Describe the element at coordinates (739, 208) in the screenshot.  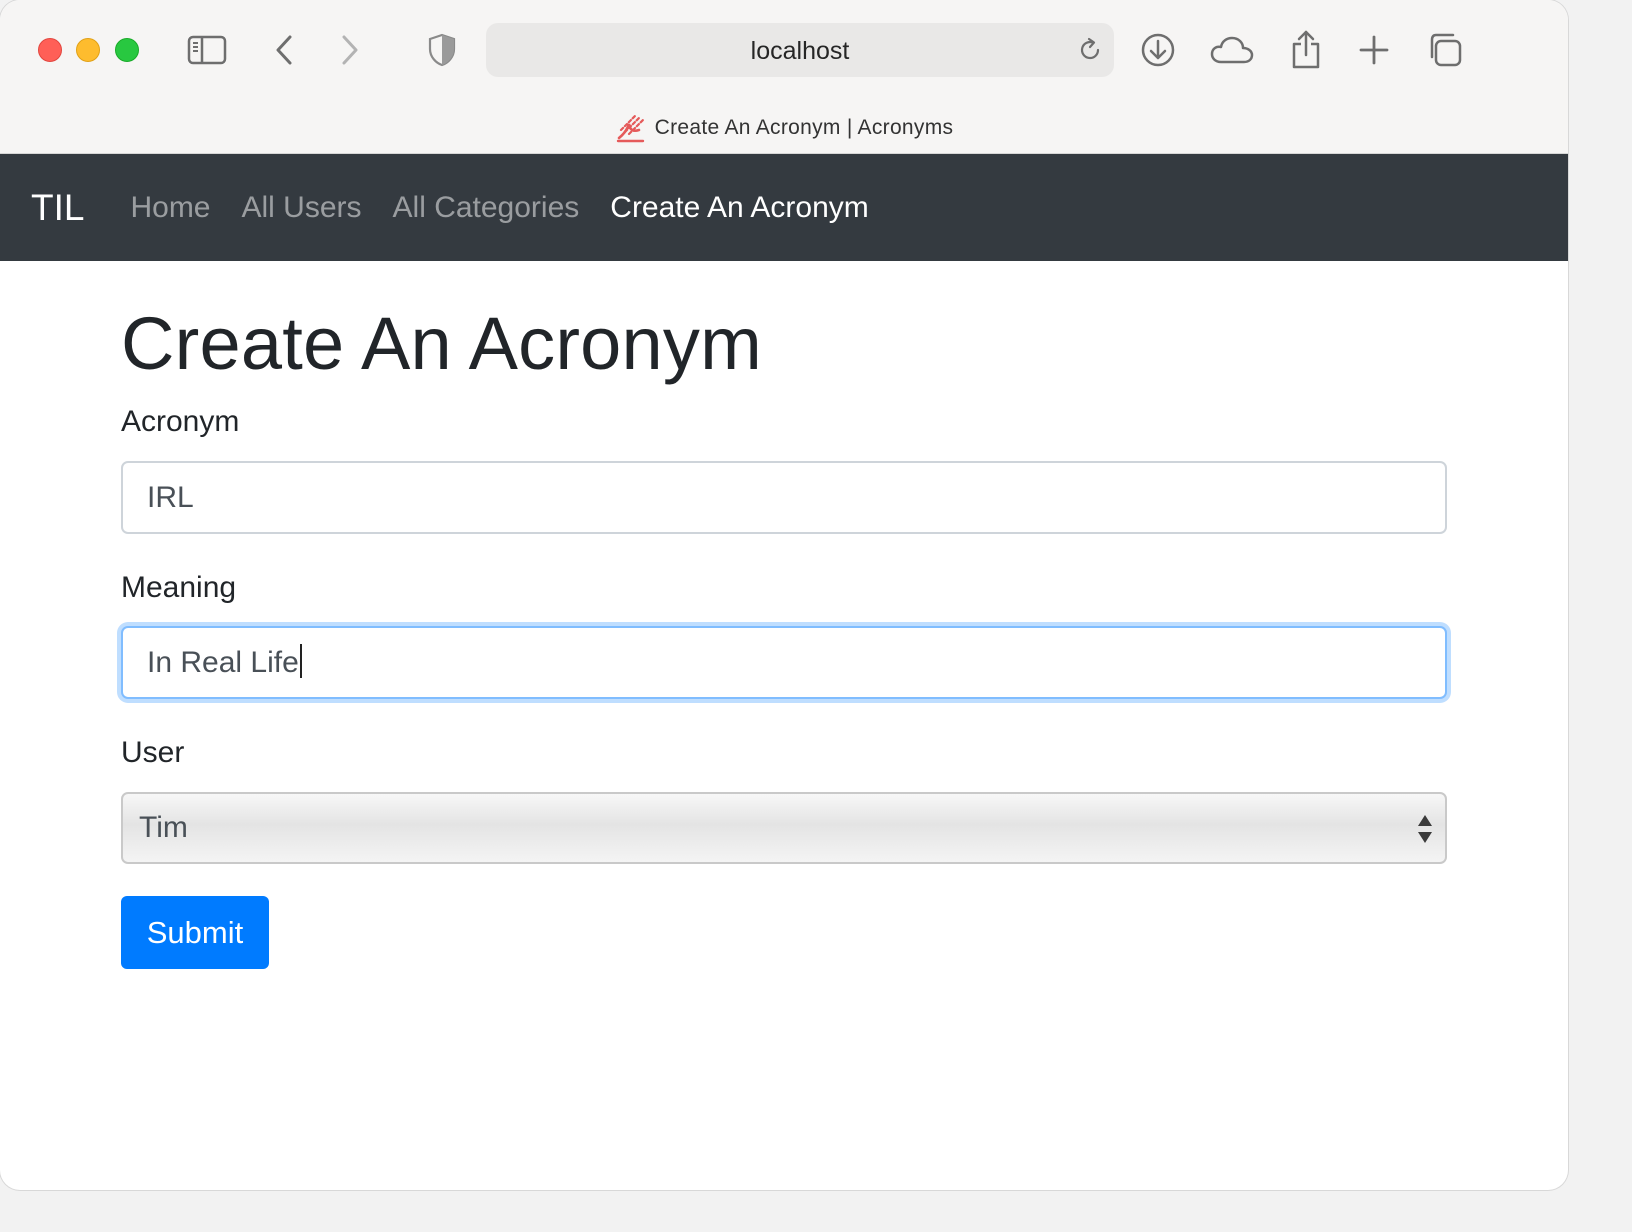
I see `nav-link-create-acronym: Create An Acronym` at that location.